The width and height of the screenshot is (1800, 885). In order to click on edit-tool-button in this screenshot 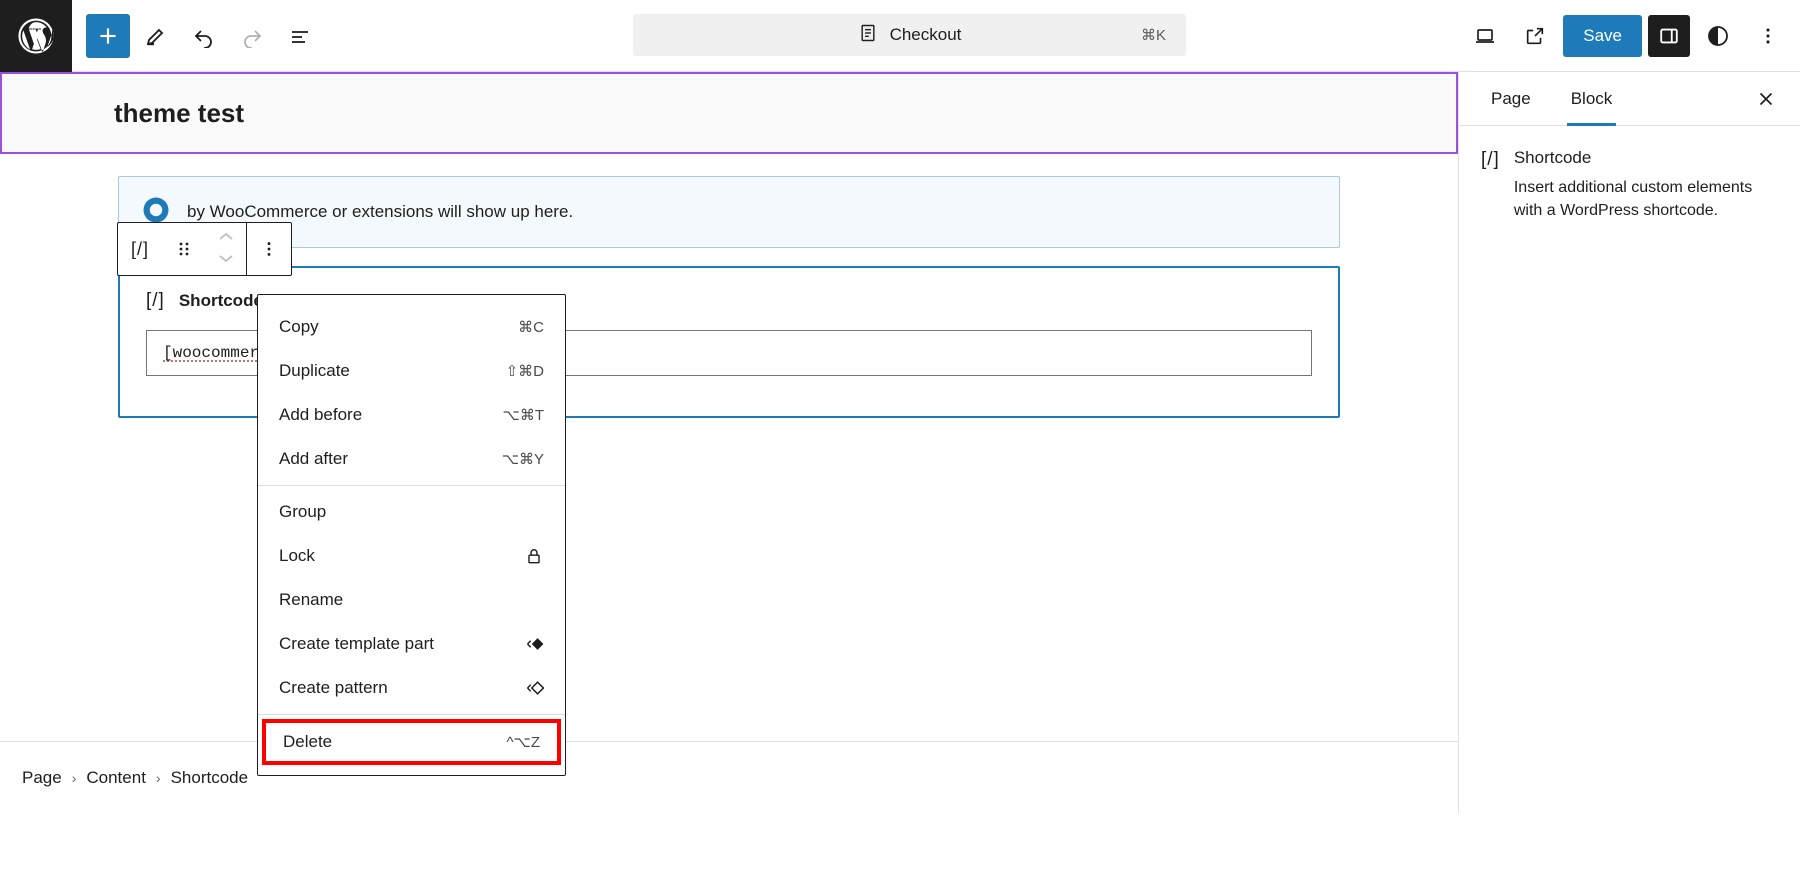, I will do `click(156, 36)`.